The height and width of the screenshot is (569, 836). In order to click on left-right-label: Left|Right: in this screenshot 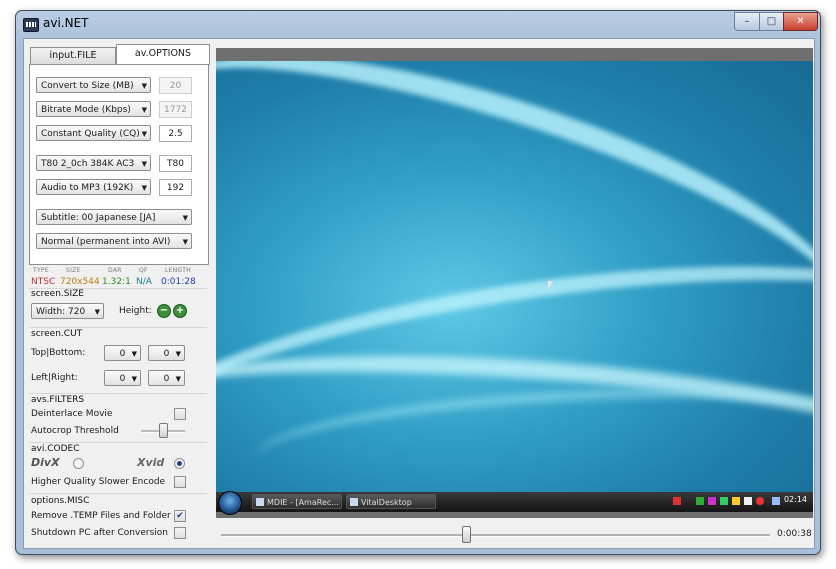, I will do `click(54, 378)`.